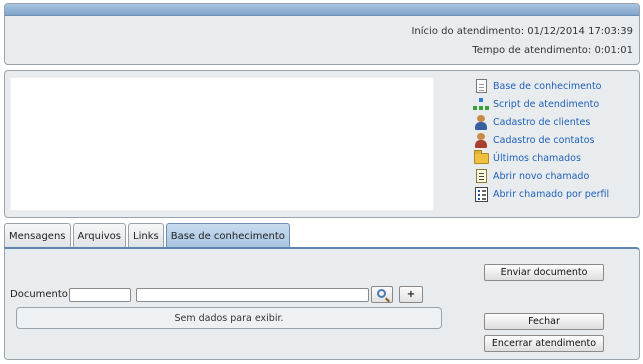 The width and height of the screenshot is (643, 364). What do you see at coordinates (481, 176) in the screenshot?
I see `note-icon` at bounding box center [481, 176].